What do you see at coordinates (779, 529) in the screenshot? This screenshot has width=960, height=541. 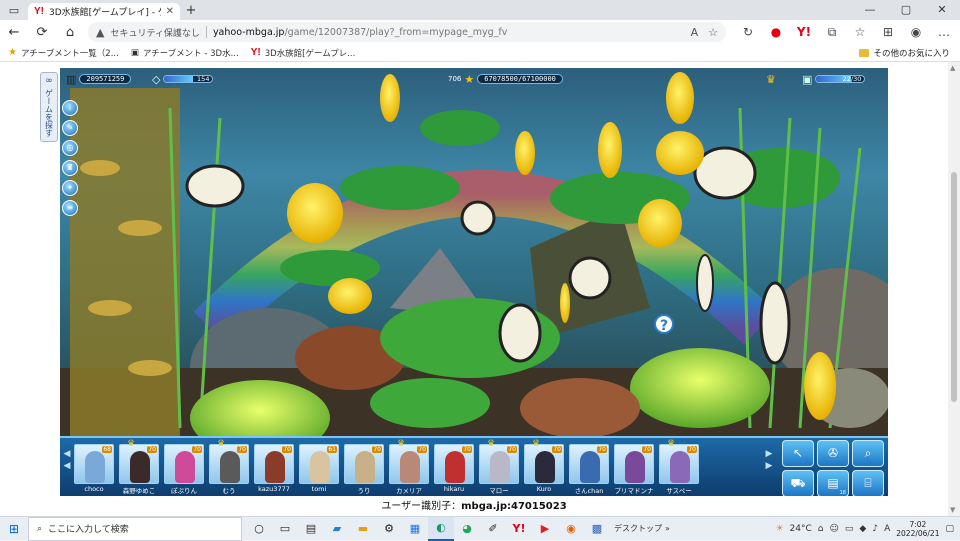 I see `weather-icon: ☀` at bounding box center [779, 529].